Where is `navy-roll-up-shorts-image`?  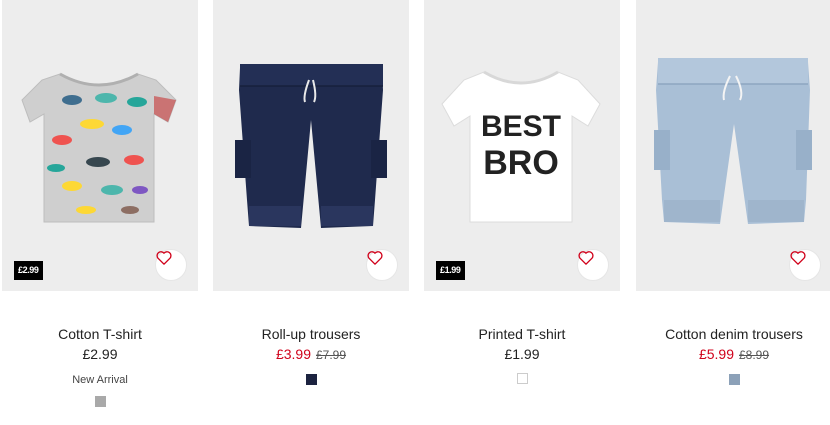
navy-roll-up-shorts-image is located at coordinates (311, 146).